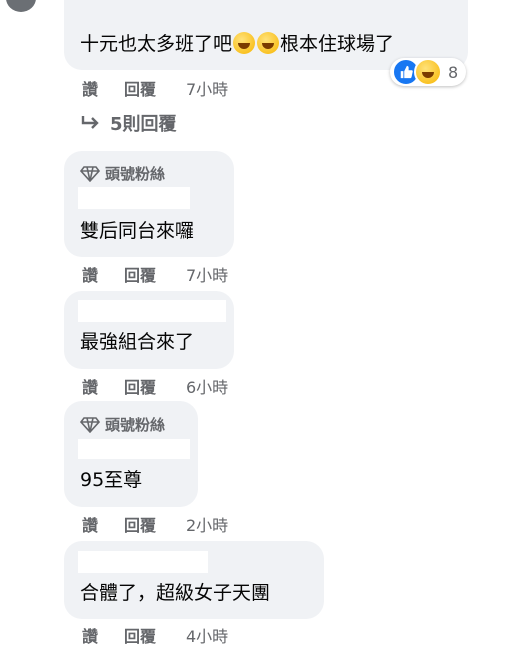  Describe the element at coordinates (90, 122) in the screenshot. I see `reply-arrow-icon` at that location.